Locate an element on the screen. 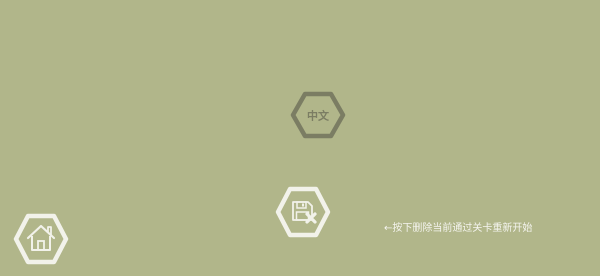 This screenshot has width=600, height=276. home-button is located at coordinates (41, 239).